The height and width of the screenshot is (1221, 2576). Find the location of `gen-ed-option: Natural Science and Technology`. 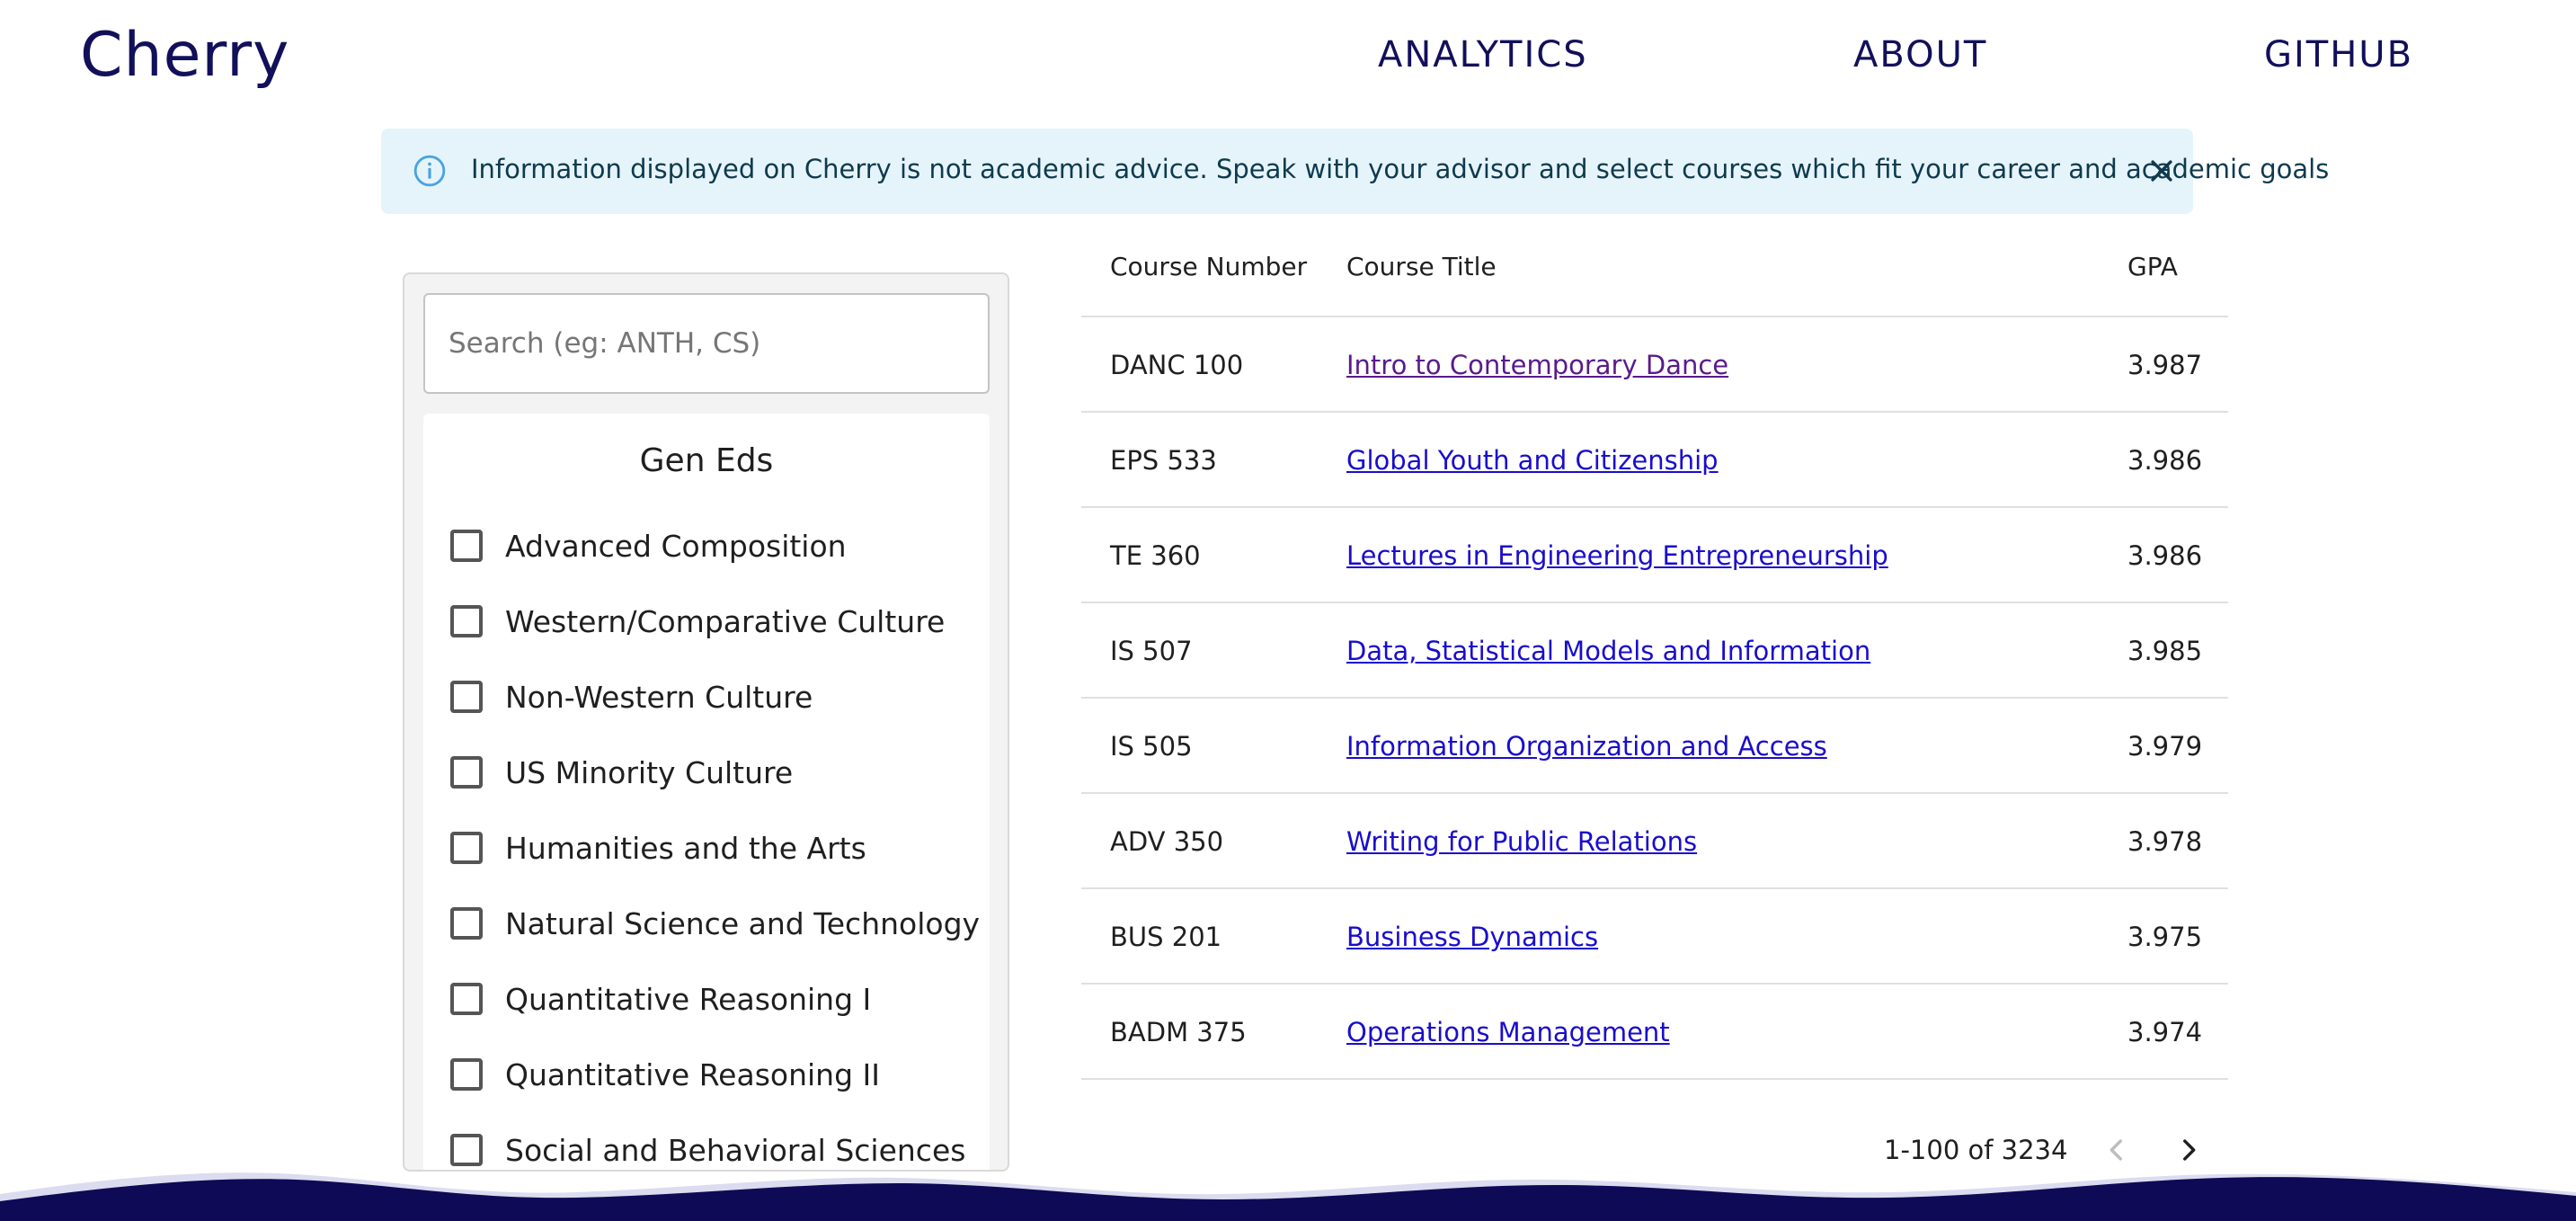

gen-ed-option: Natural Science and Technology is located at coordinates (715, 923).